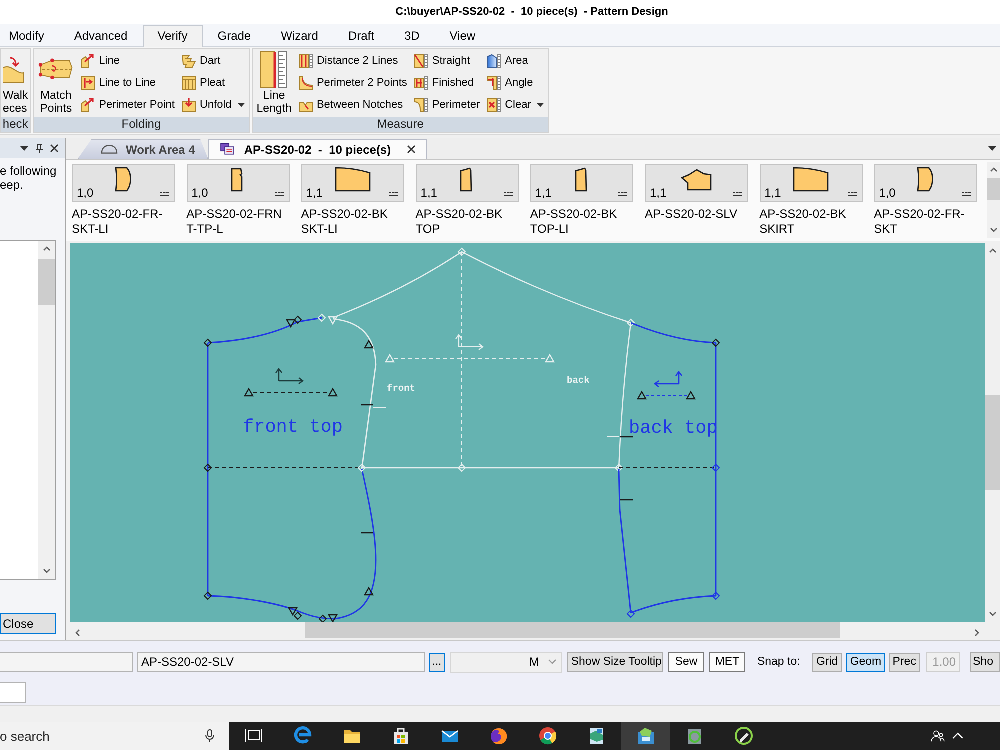 This screenshot has width=1000, height=750. Describe the element at coordinates (361, 35) in the screenshot. I see `ribbon-tab: Draft` at that location.